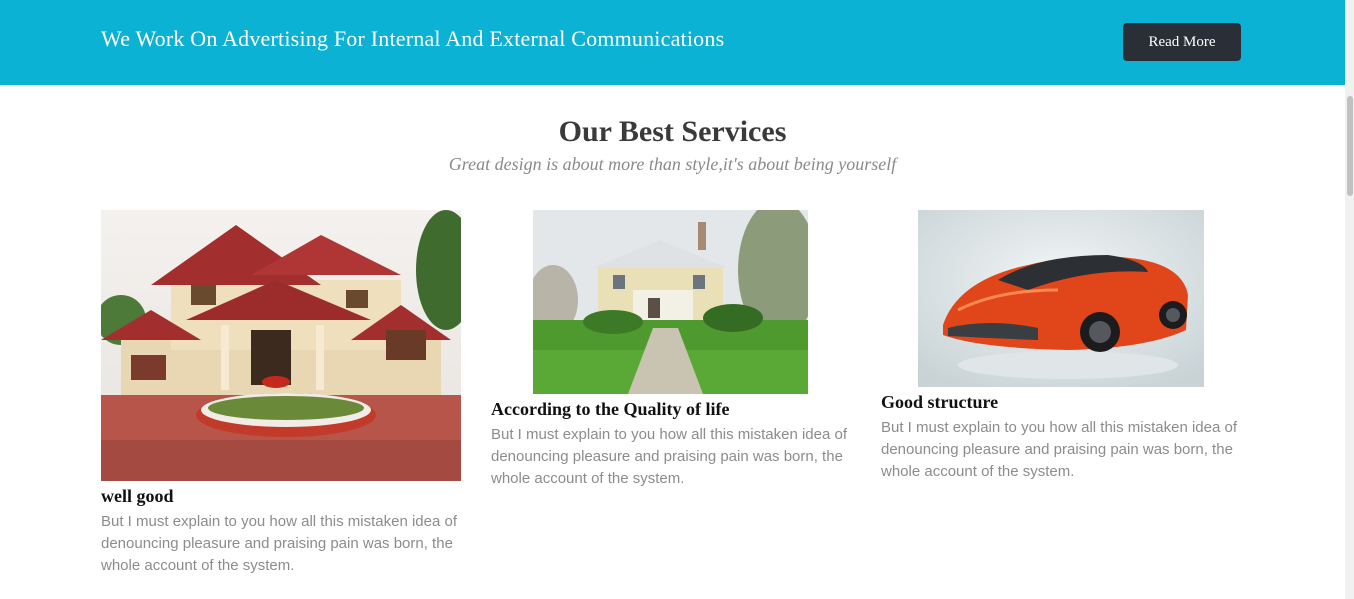 This screenshot has height=599, width=1354. What do you see at coordinates (1182, 42) in the screenshot?
I see `read-more-button: Read More` at bounding box center [1182, 42].